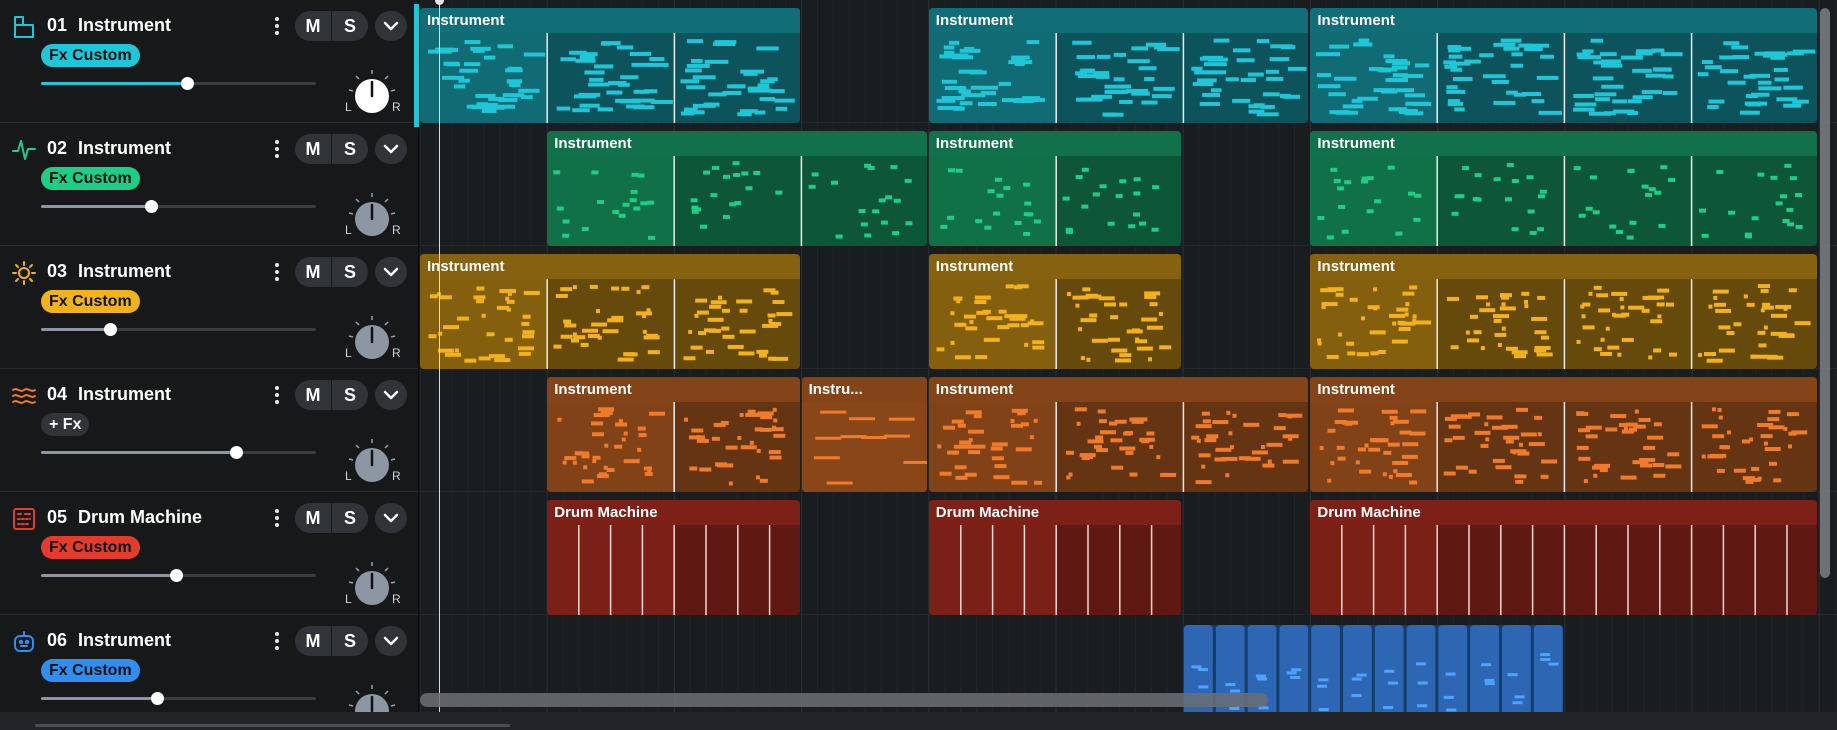 The height and width of the screenshot is (730, 1837). I want to click on track-header-05: 05 Drum Machine M S Fx Custom L R, so click(209, 553).